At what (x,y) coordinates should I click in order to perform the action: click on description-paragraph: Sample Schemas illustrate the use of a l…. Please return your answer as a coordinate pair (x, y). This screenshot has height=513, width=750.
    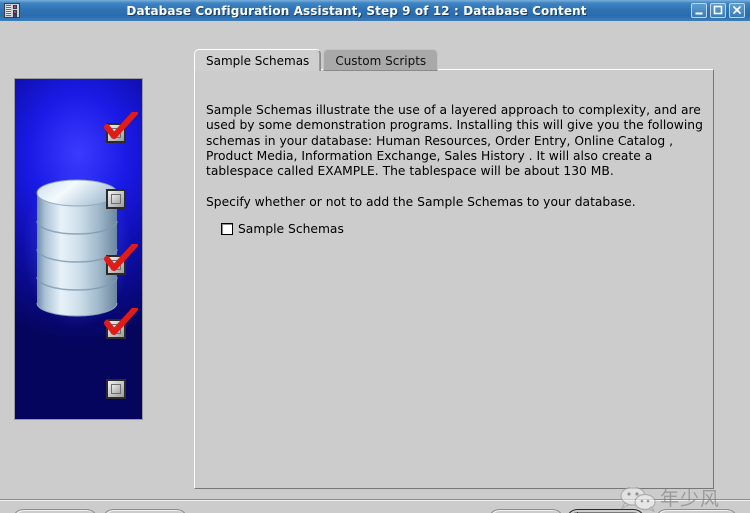
    Looking at the image, I should click on (454, 141).